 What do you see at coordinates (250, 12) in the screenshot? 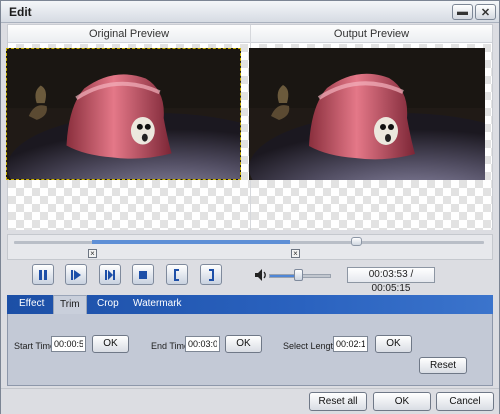
I see `title-bar: Edit ▬ ✕` at bounding box center [250, 12].